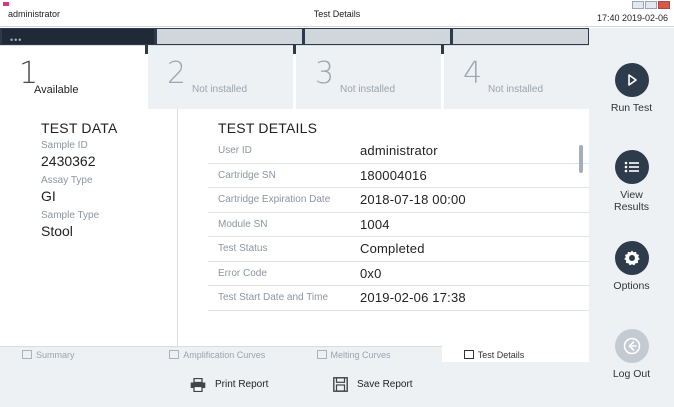  I want to click on sample-type-value: Stool, so click(57, 231).